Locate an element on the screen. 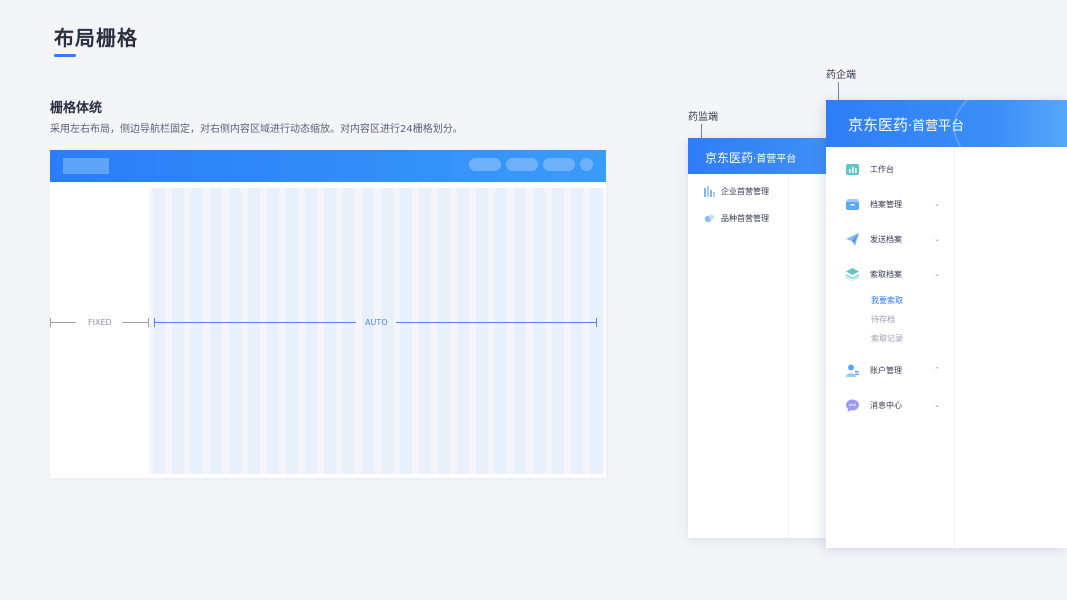 This screenshot has width=1067, height=600. demo-logo-placeholder is located at coordinates (86, 166).